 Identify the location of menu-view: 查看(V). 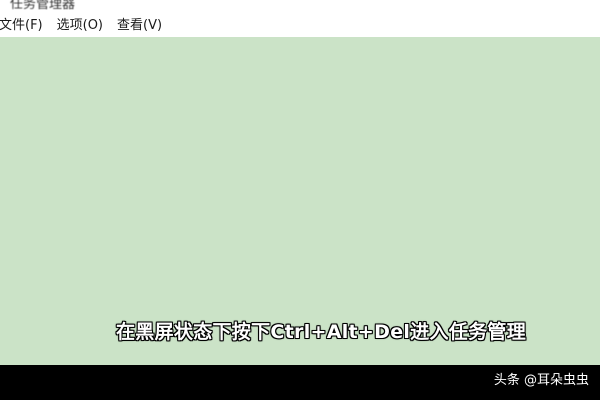
(139, 23).